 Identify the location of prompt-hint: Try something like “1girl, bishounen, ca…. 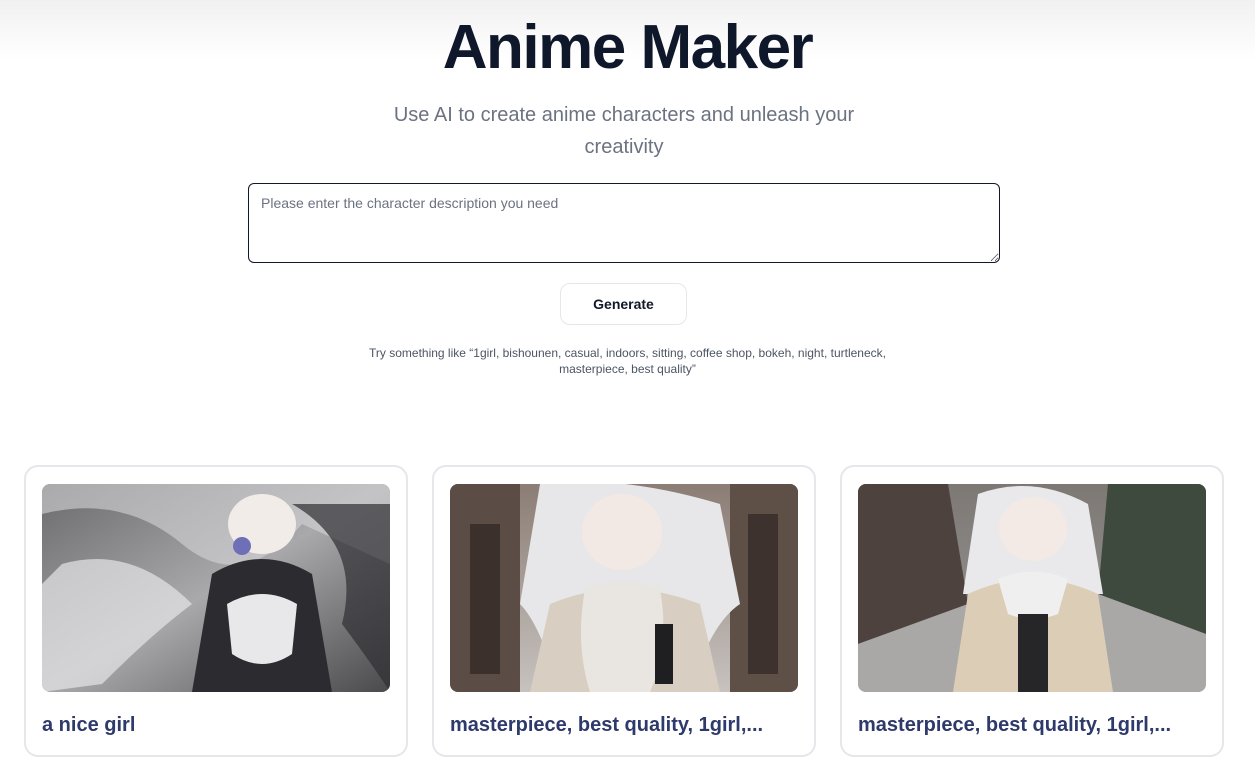
(627, 361).